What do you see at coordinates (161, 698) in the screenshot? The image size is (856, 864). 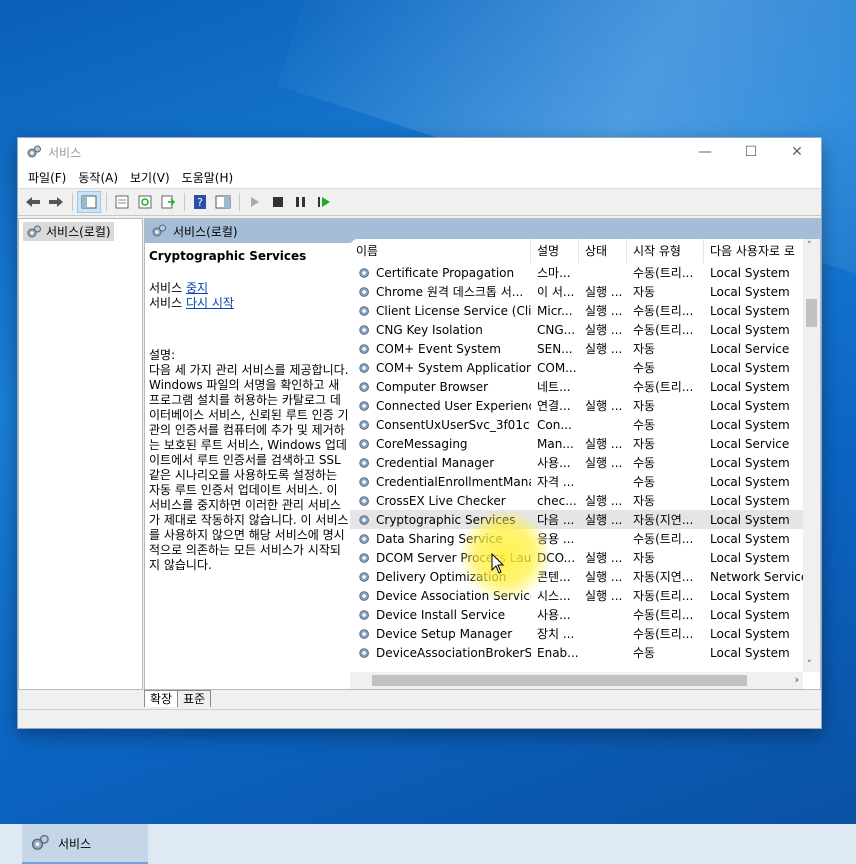 I see `tab-extended: 확장` at bounding box center [161, 698].